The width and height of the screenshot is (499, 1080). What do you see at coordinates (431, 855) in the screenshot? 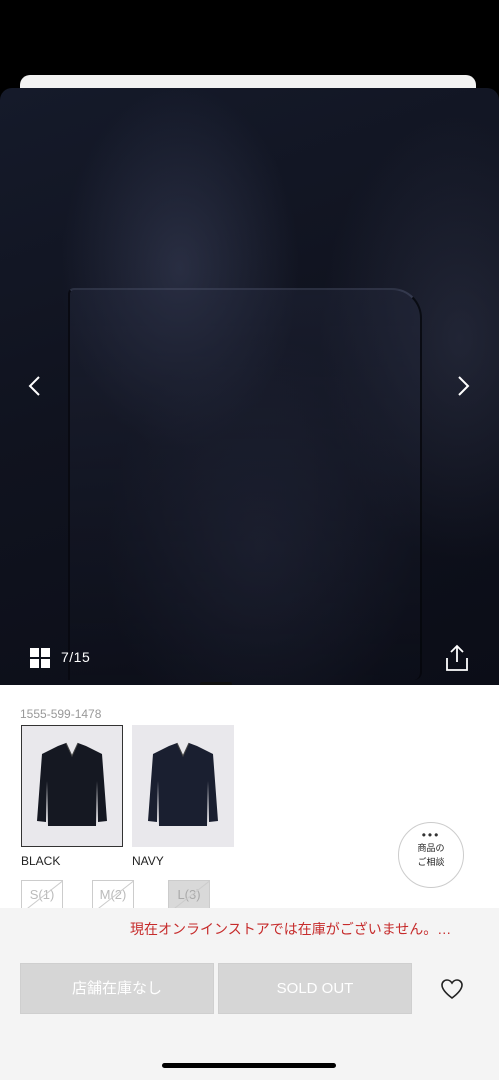
I see `consult-button: ••• 商品の ご相談` at bounding box center [431, 855].